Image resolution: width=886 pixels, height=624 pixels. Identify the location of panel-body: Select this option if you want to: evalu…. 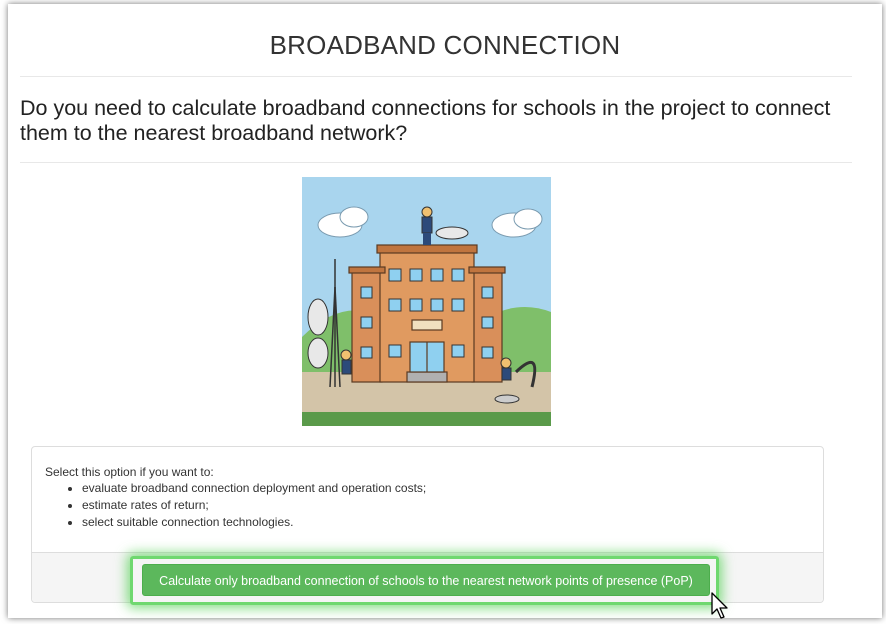
(235, 497).